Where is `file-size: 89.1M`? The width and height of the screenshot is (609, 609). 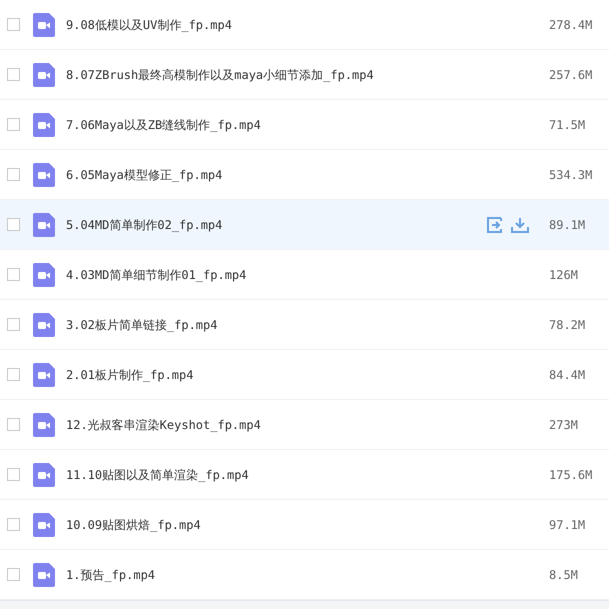
file-size: 89.1M is located at coordinates (567, 225).